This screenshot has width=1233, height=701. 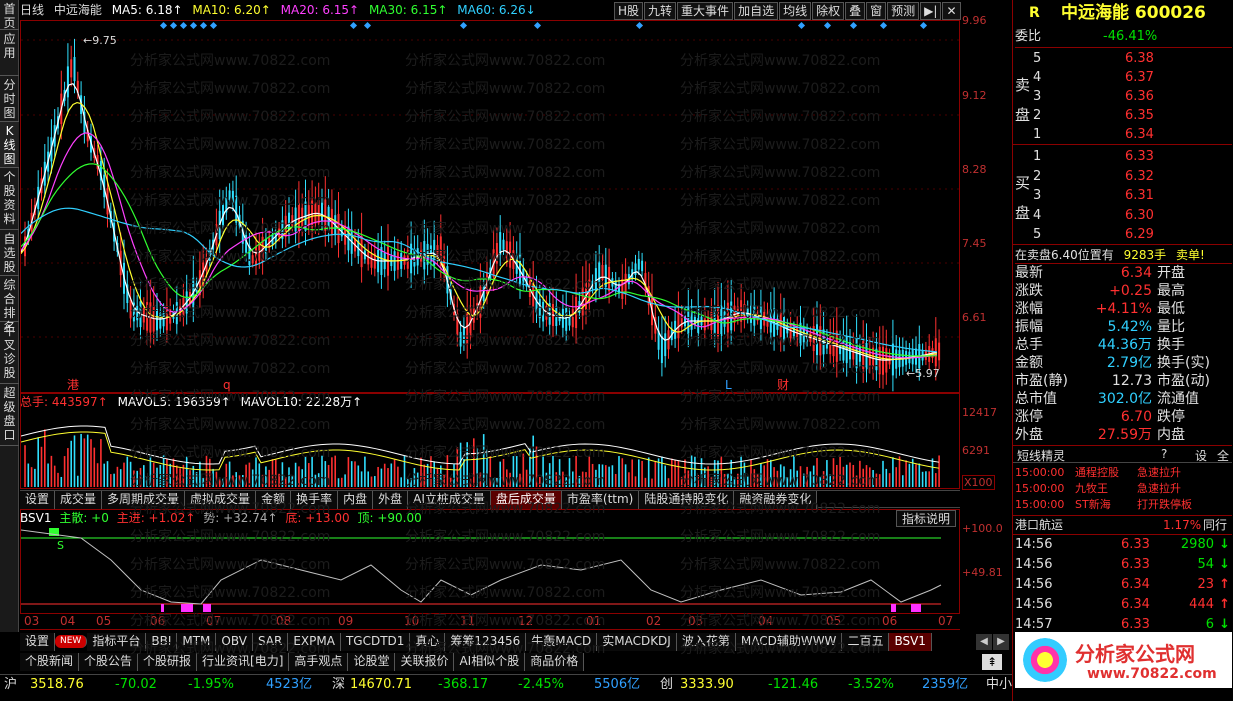 I want to click on tabs1-tab-10: 市盈率(ttm), so click(x=600, y=500).